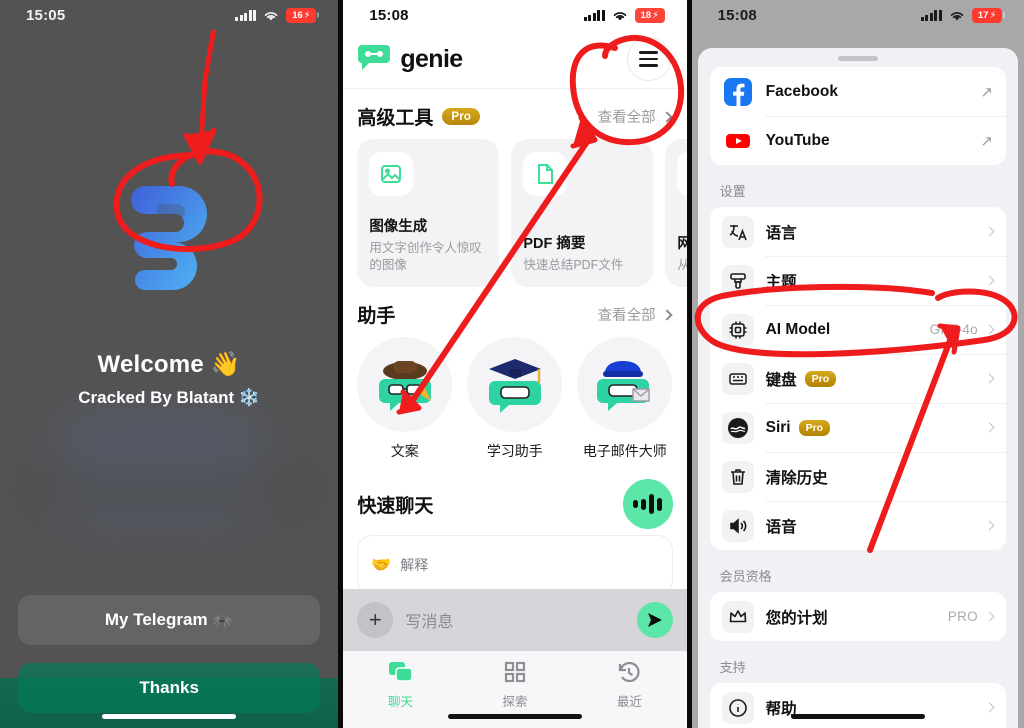 The width and height of the screenshot is (1024, 728). What do you see at coordinates (654, 620) in the screenshot?
I see `send-button` at bounding box center [654, 620].